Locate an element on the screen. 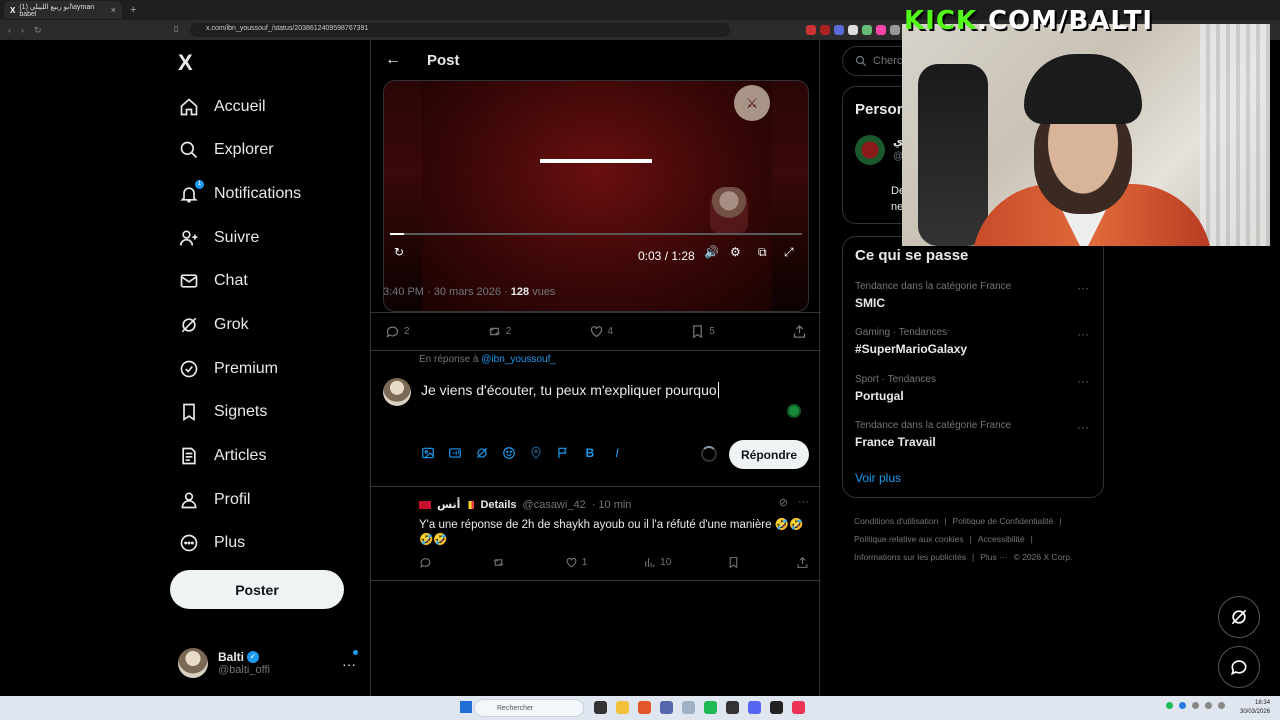 The width and height of the screenshot is (1280, 720). footer-link: Politique de Confidentialité is located at coordinates (1003, 521).